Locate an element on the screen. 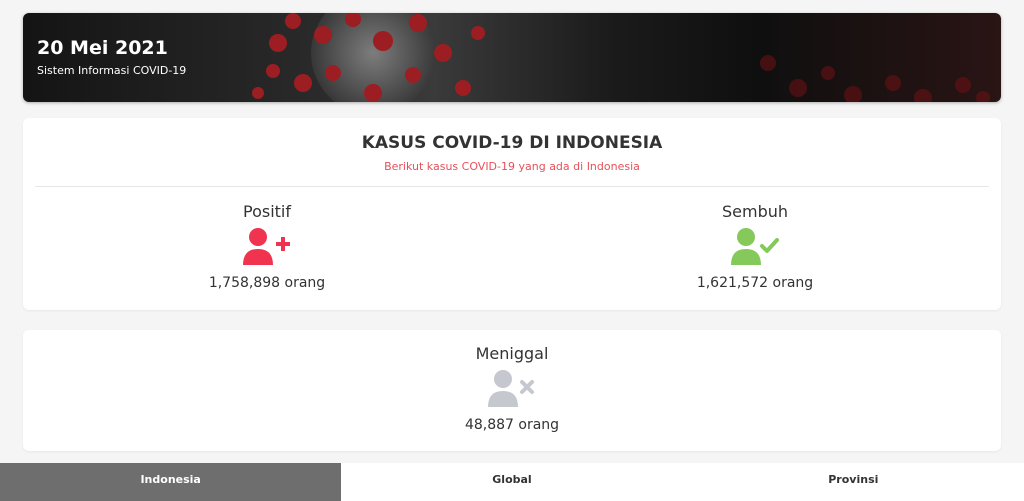 The width and height of the screenshot is (1024, 501). stat-sembuh-value: 1,621,572 orang is located at coordinates (755, 283).